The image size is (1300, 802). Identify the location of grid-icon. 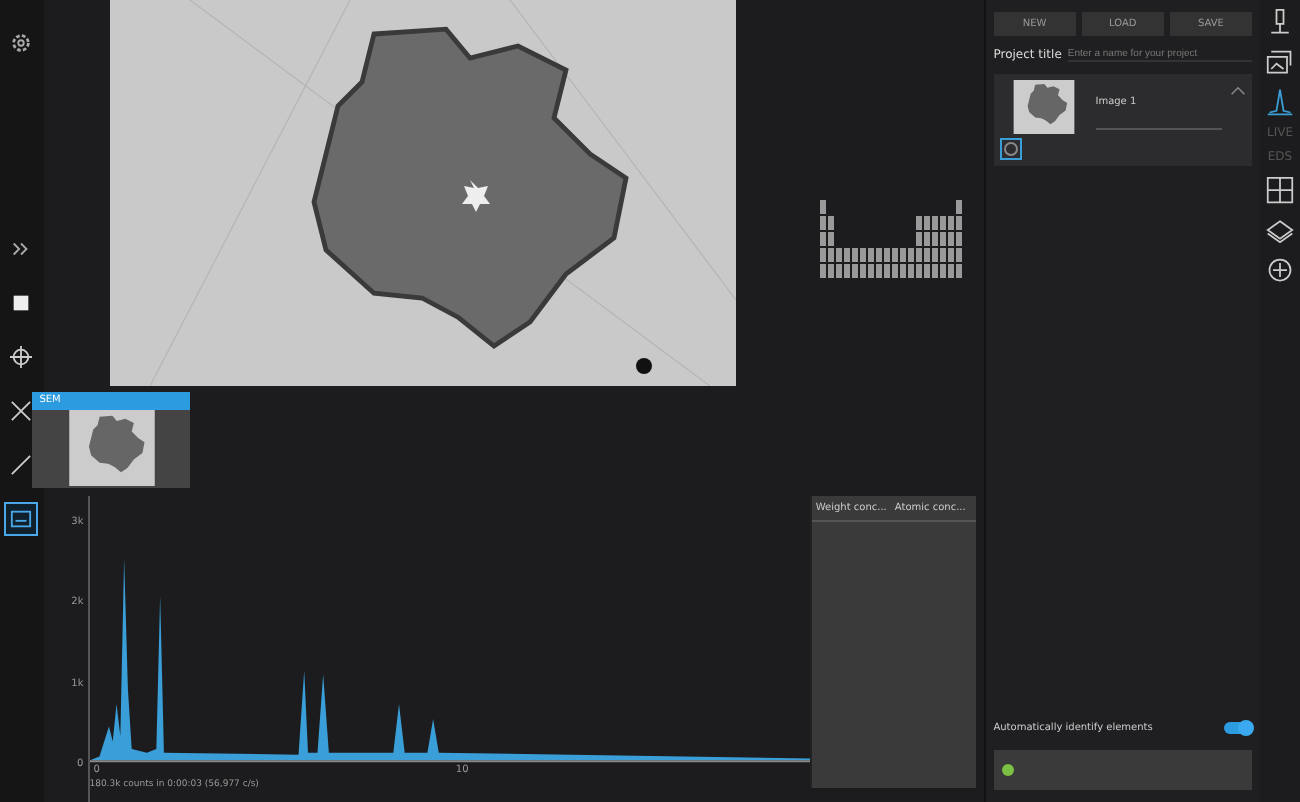
(1280, 190).